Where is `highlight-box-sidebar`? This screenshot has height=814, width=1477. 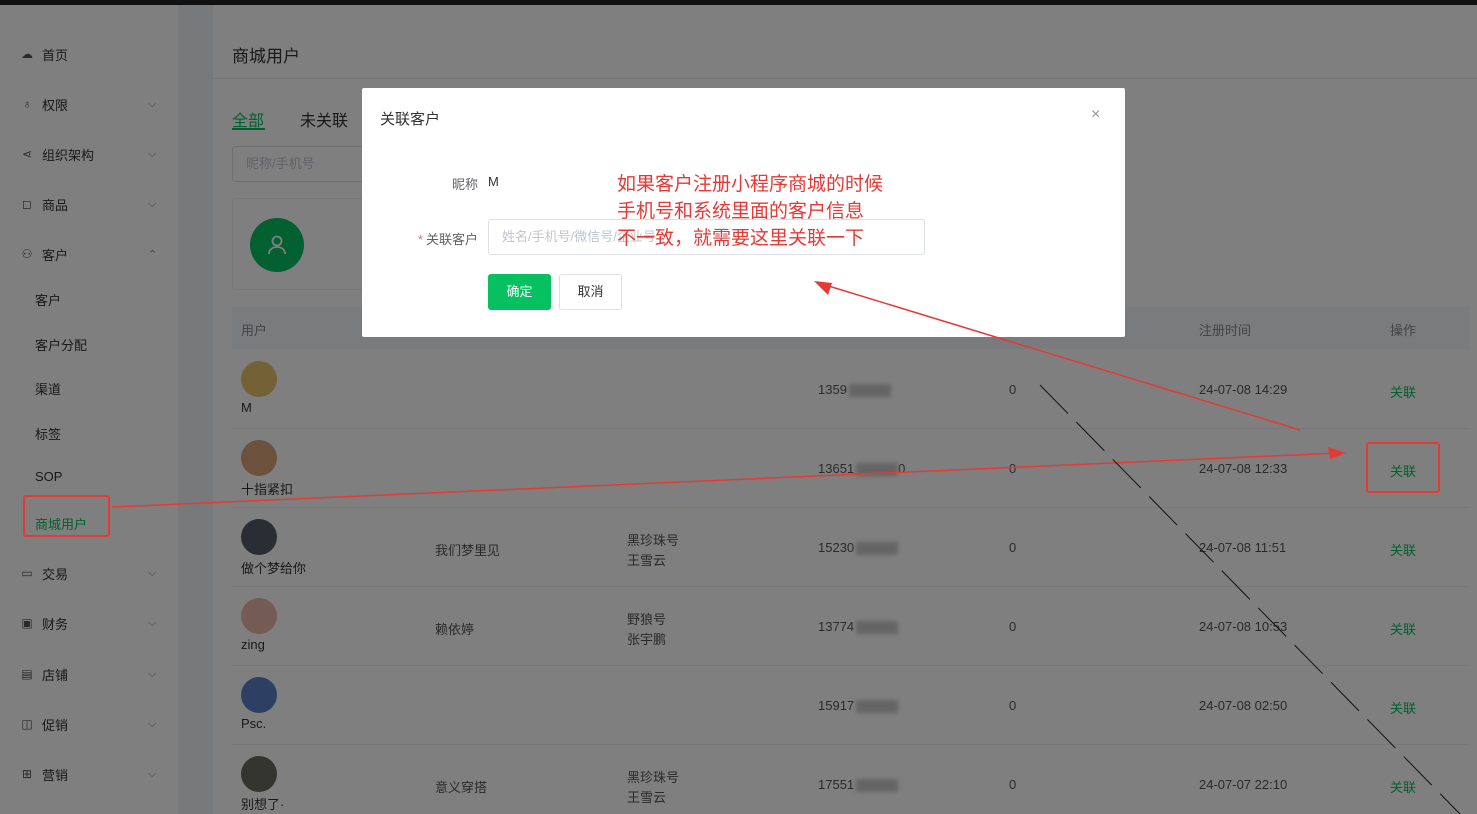 highlight-box-sidebar is located at coordinates (66, 516).